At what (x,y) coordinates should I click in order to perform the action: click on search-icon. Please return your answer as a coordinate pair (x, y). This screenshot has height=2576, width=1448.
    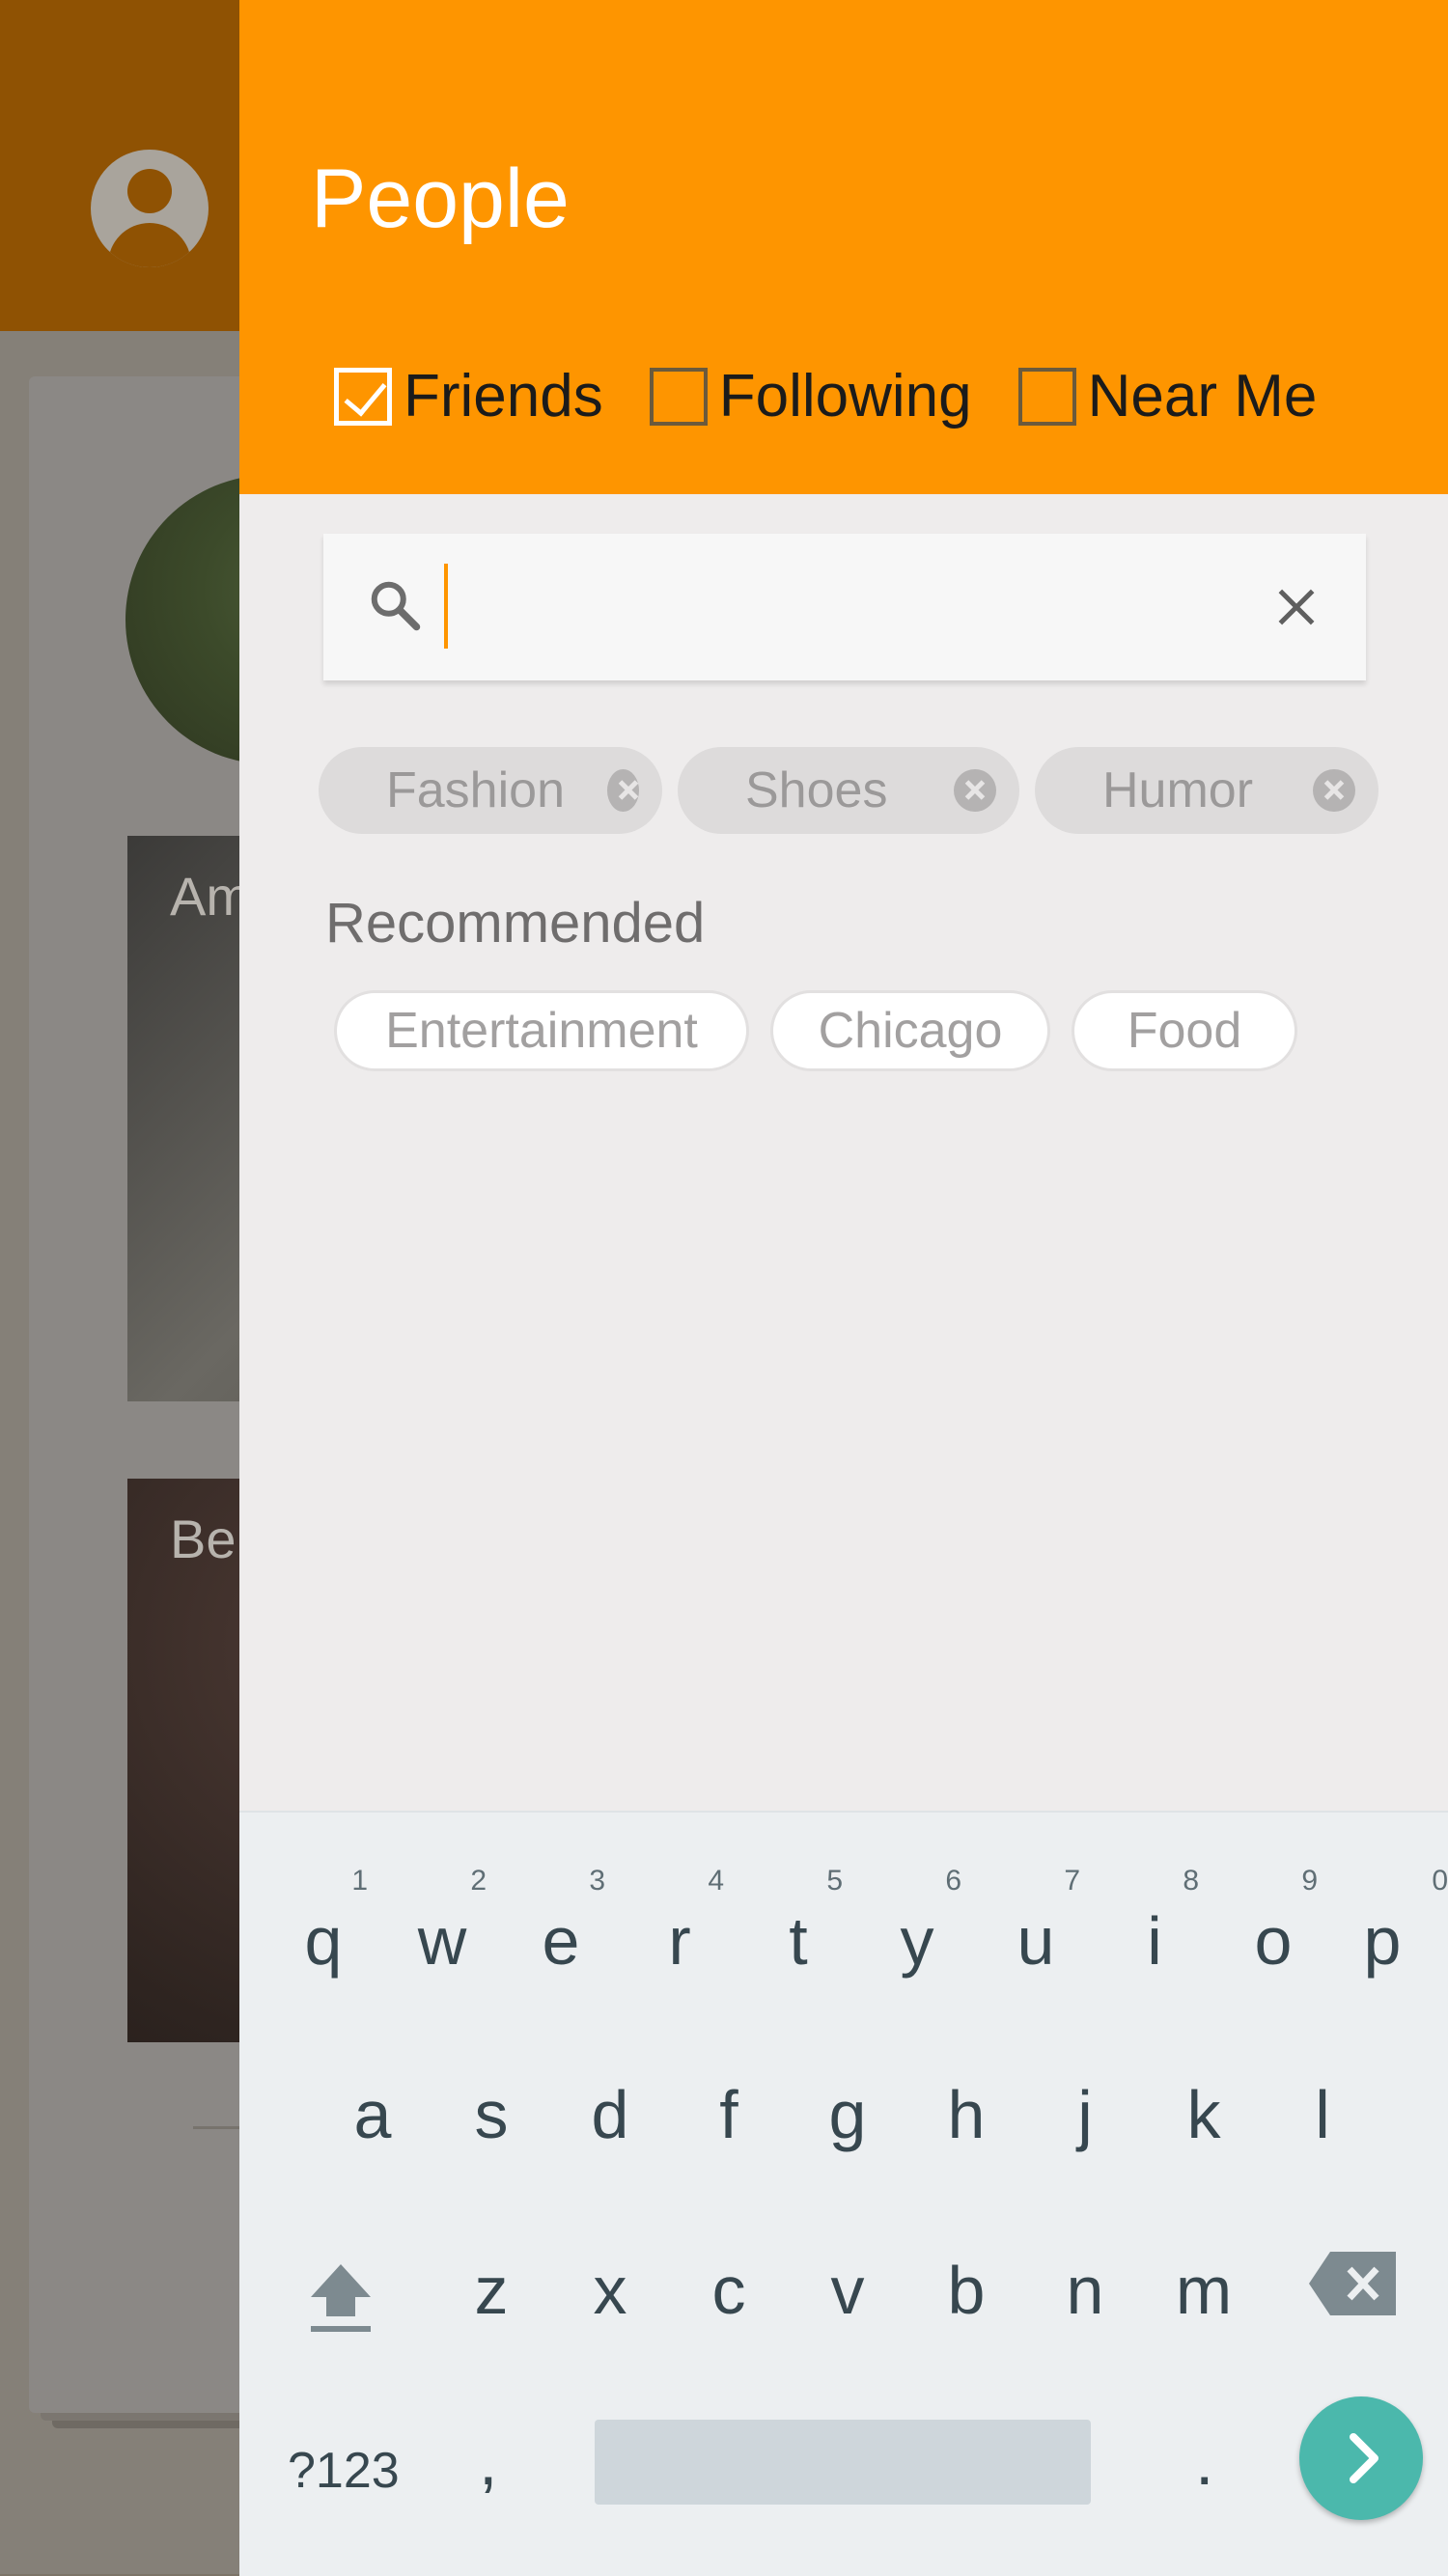
    Looking at the image, I should click on (396, 606).